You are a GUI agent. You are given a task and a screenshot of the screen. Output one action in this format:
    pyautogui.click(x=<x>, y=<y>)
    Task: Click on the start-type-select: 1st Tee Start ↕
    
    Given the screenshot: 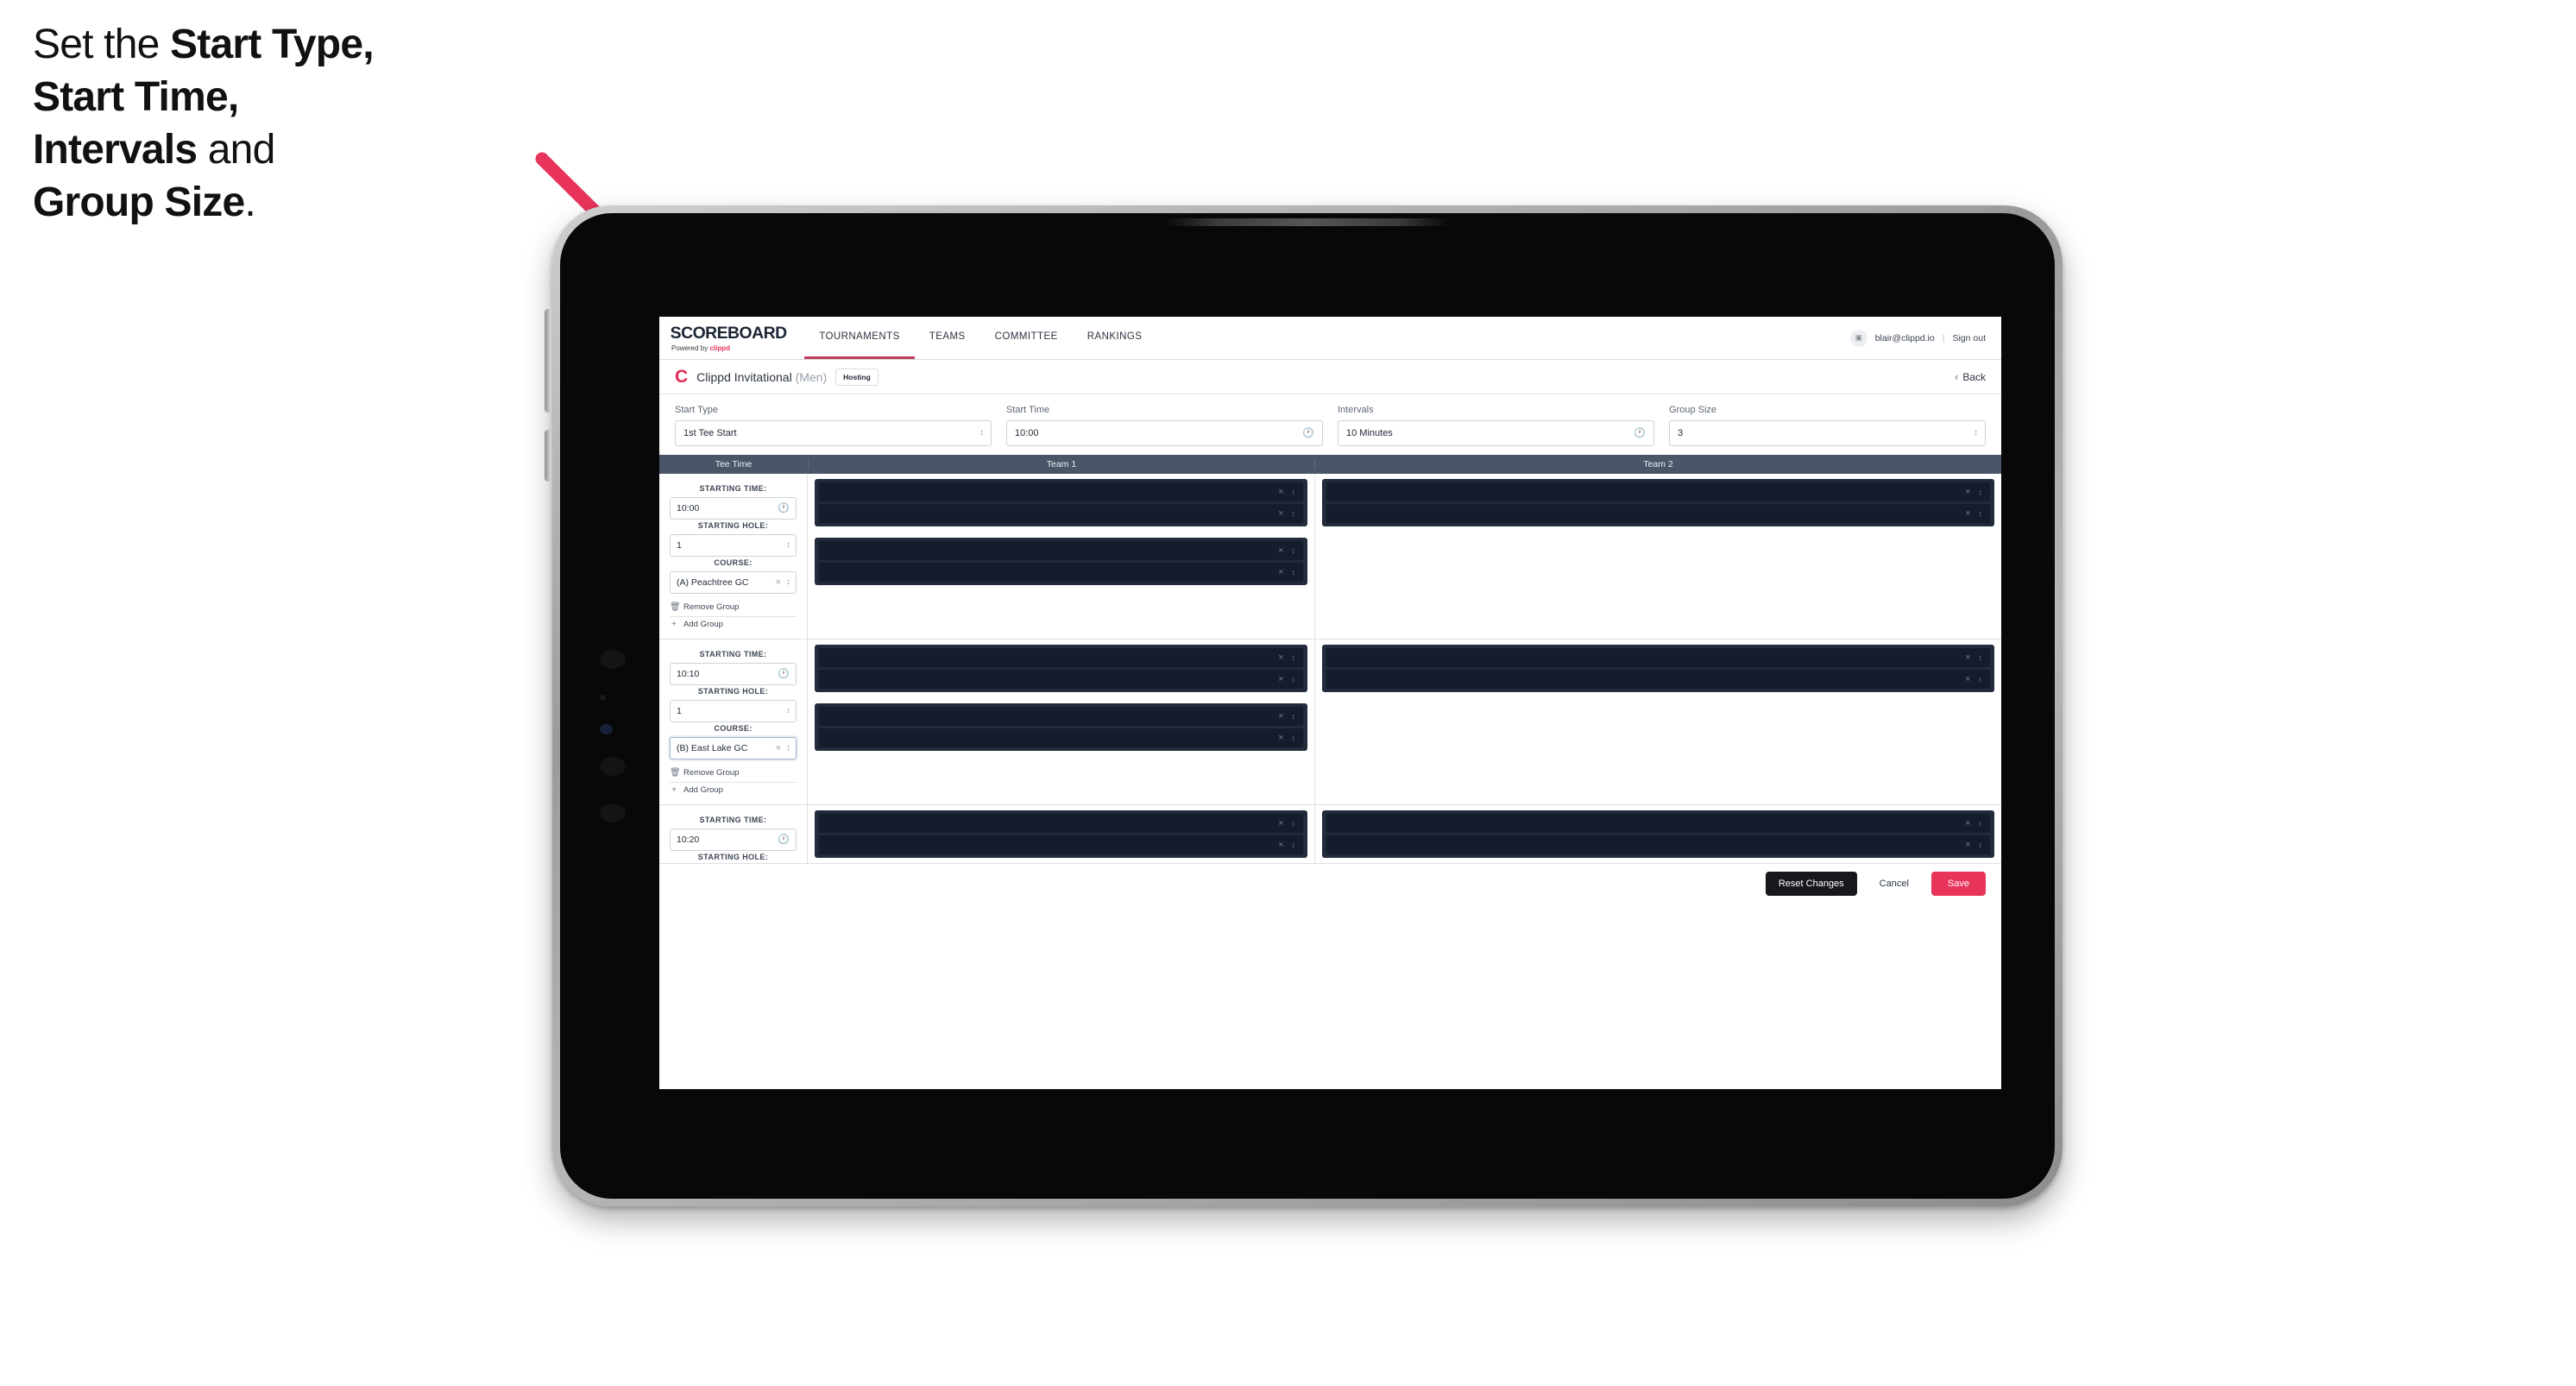 What is the action you would take?
    pyautogui.click(x=834, y=433)
    